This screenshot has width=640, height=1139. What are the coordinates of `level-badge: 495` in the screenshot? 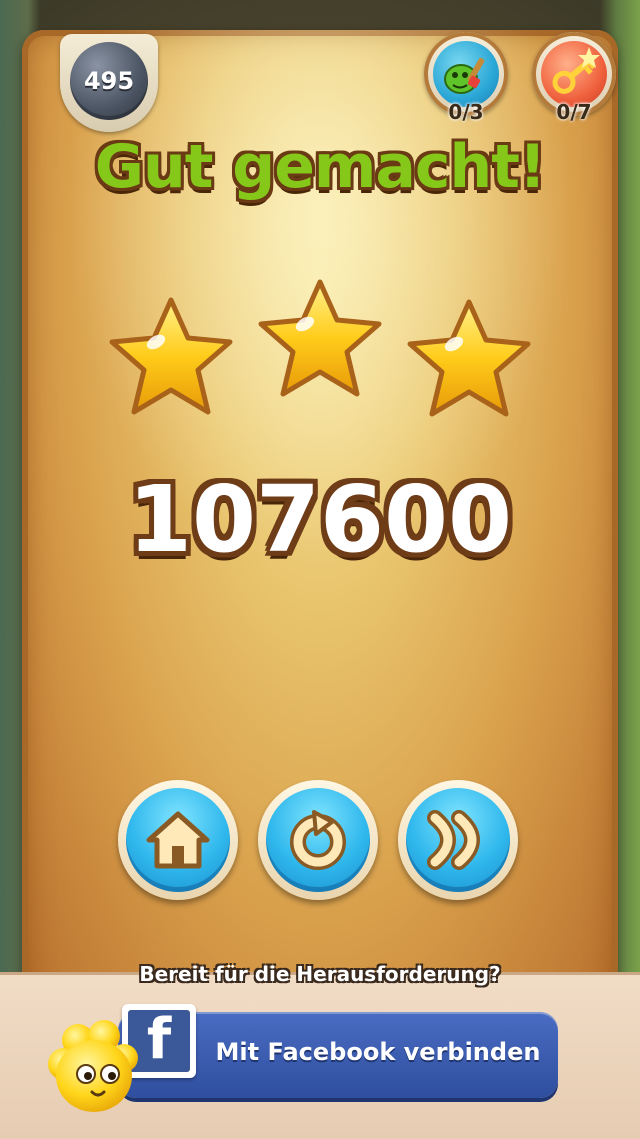 It's located at (109, 83).